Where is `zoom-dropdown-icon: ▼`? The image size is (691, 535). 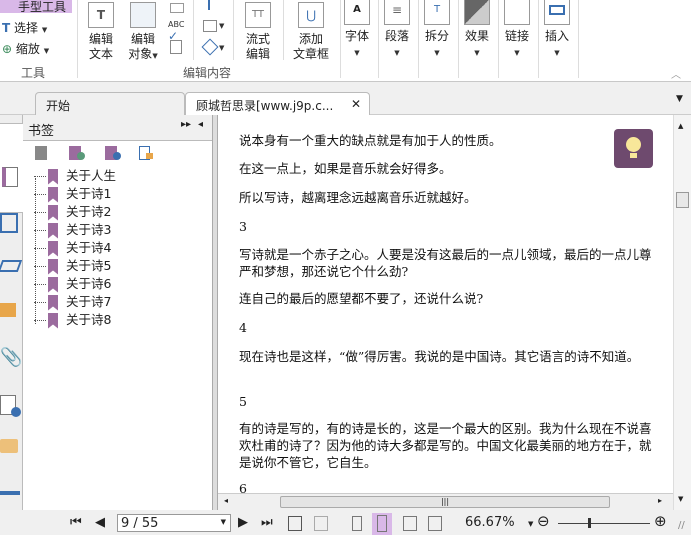 zoom-dropdown-icon: ▼ is located at coordinates (530, 524).